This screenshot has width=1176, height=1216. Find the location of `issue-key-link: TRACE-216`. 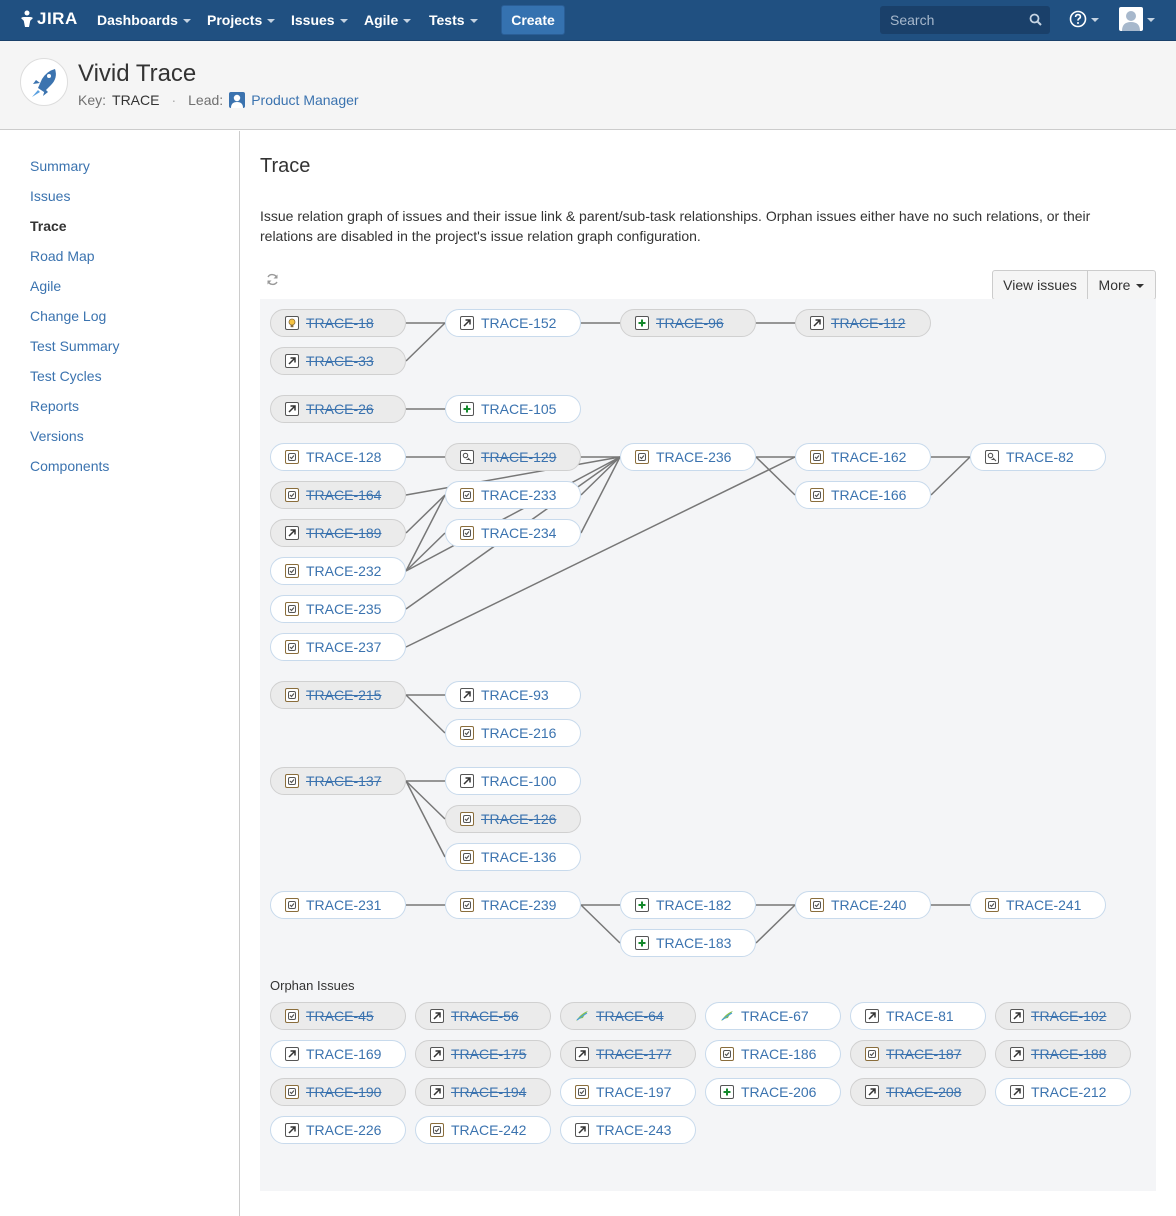

issue-key-link: TRACE-216 is located at coordinates (518, 733).